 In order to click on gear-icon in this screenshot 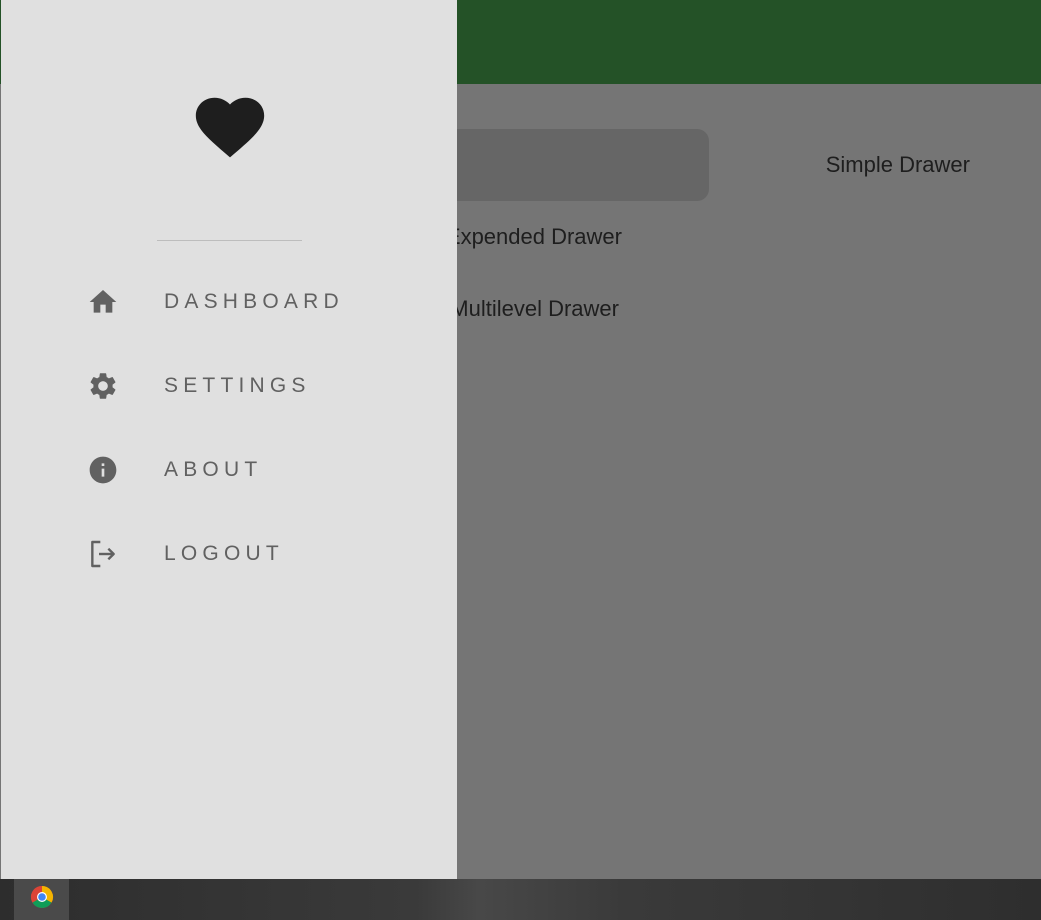, I will do `click(103, 386)`.